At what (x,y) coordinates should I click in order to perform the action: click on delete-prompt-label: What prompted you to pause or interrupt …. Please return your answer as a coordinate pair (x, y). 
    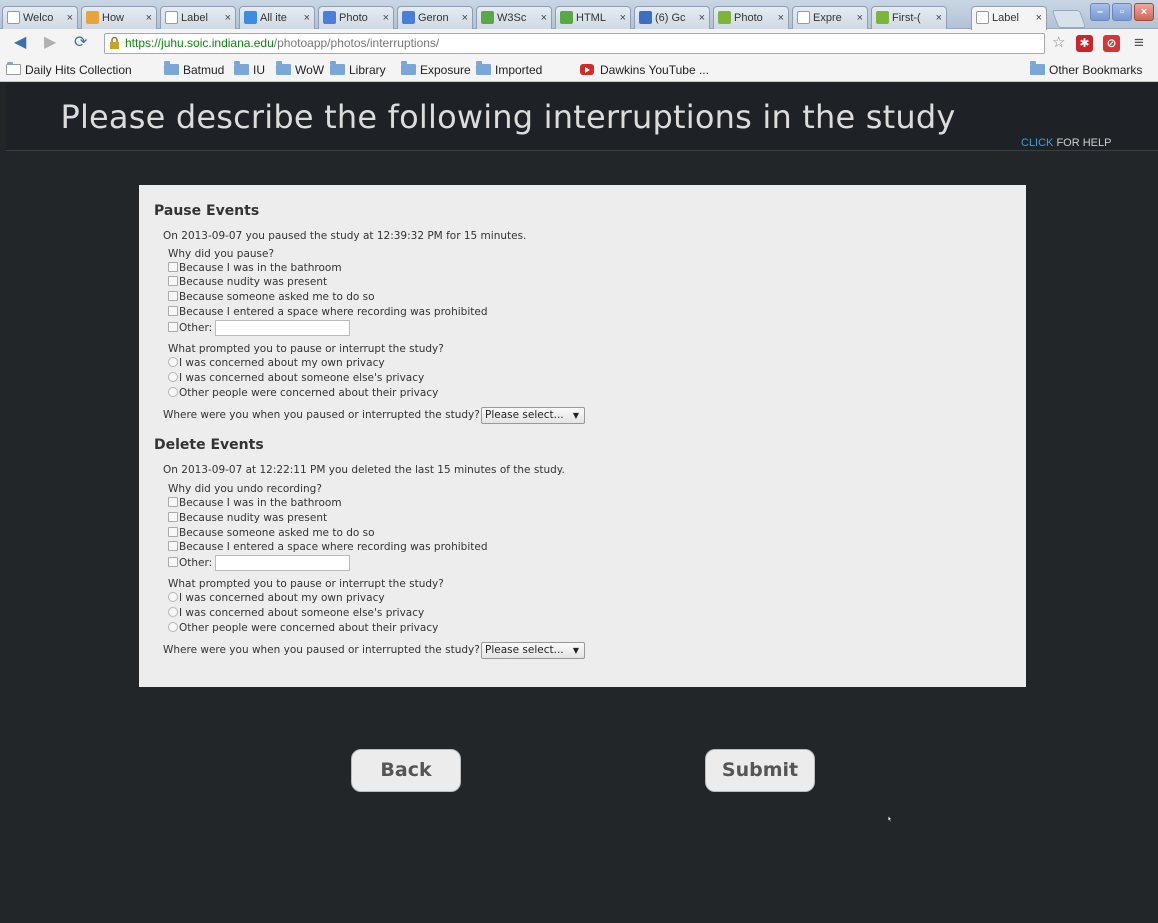
    Looking at the image, I should click on (306, 584).